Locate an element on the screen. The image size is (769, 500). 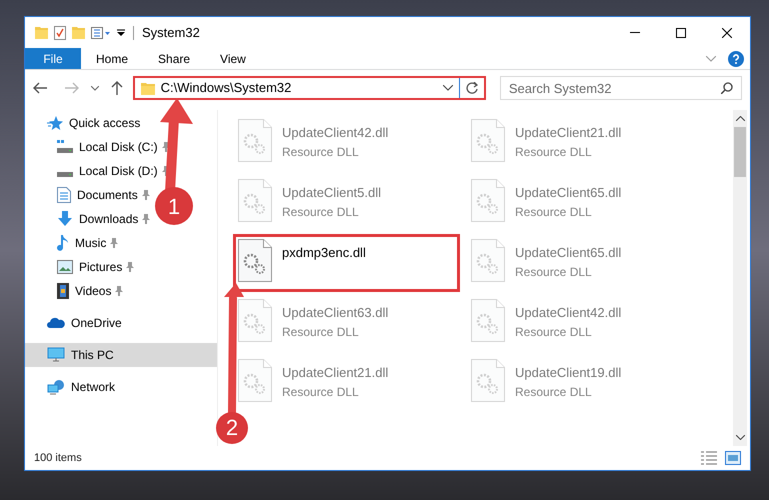
file-name: UpdateClient5.dll is located at coordinates (332, 192).